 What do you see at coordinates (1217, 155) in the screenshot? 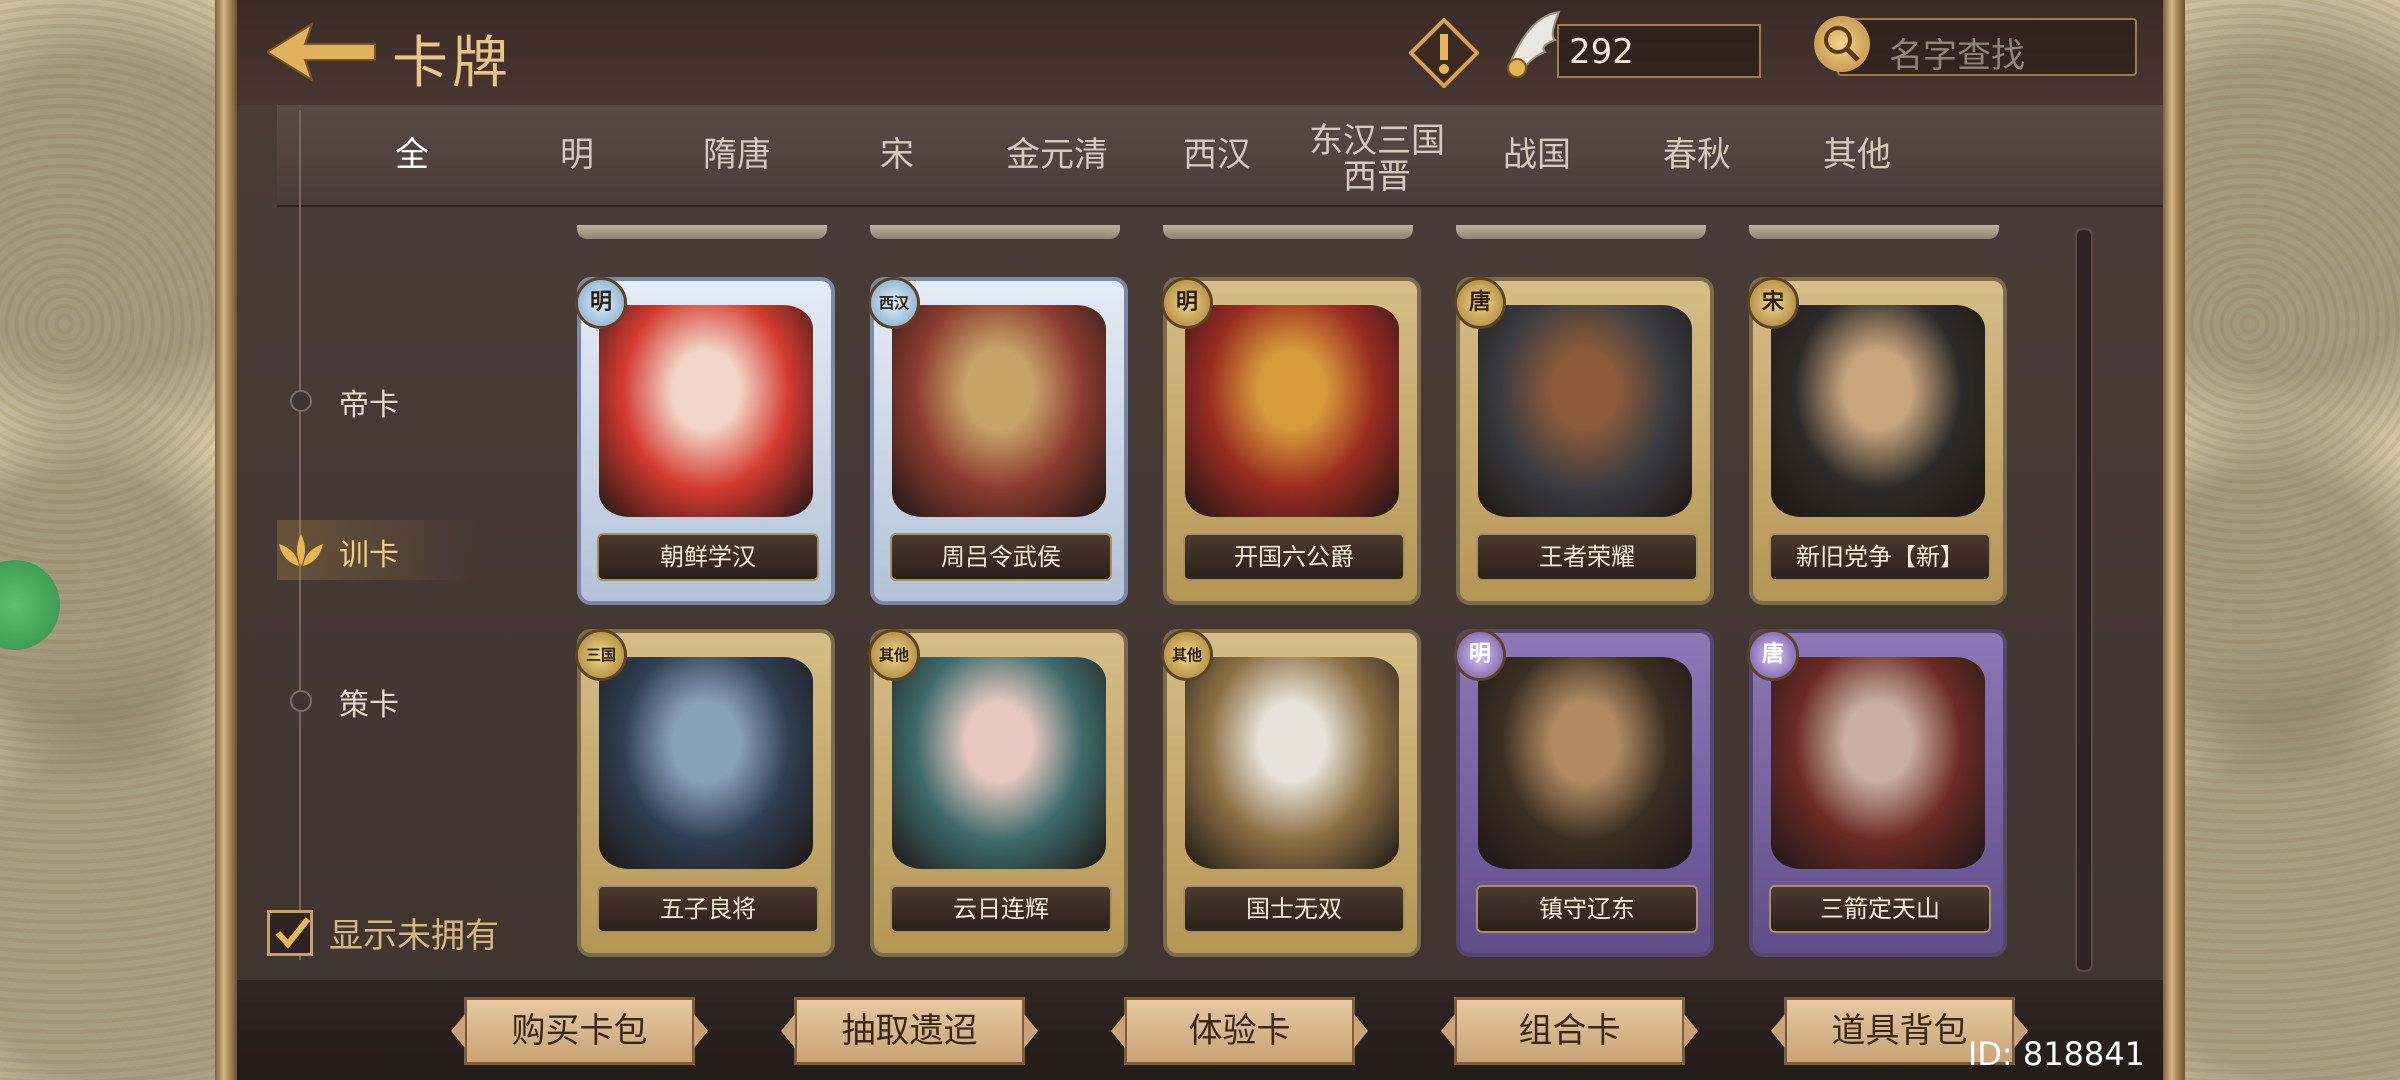
I see `tab-xihan: 西汉` at bounding box center [1217, 155].